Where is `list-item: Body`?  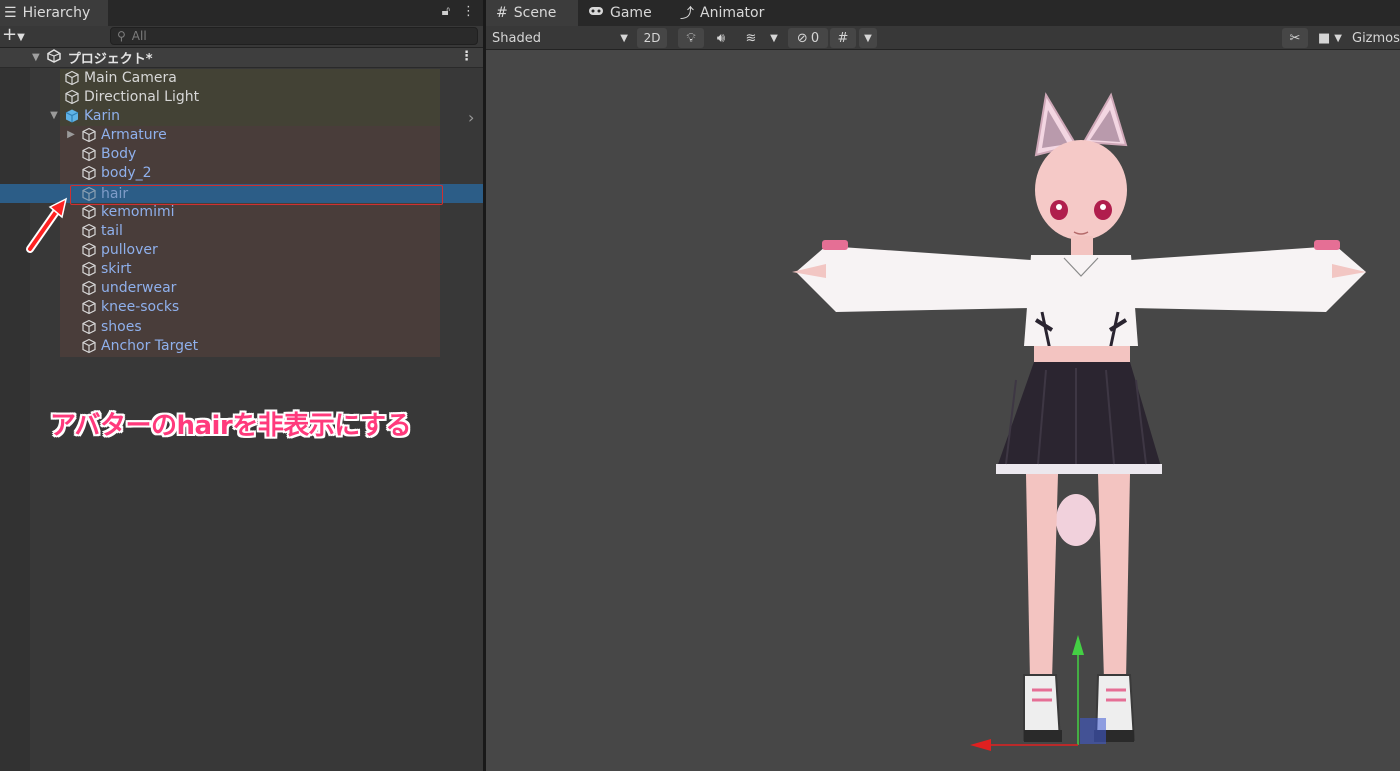
list-item: Body is located at coordinates (108, 153).